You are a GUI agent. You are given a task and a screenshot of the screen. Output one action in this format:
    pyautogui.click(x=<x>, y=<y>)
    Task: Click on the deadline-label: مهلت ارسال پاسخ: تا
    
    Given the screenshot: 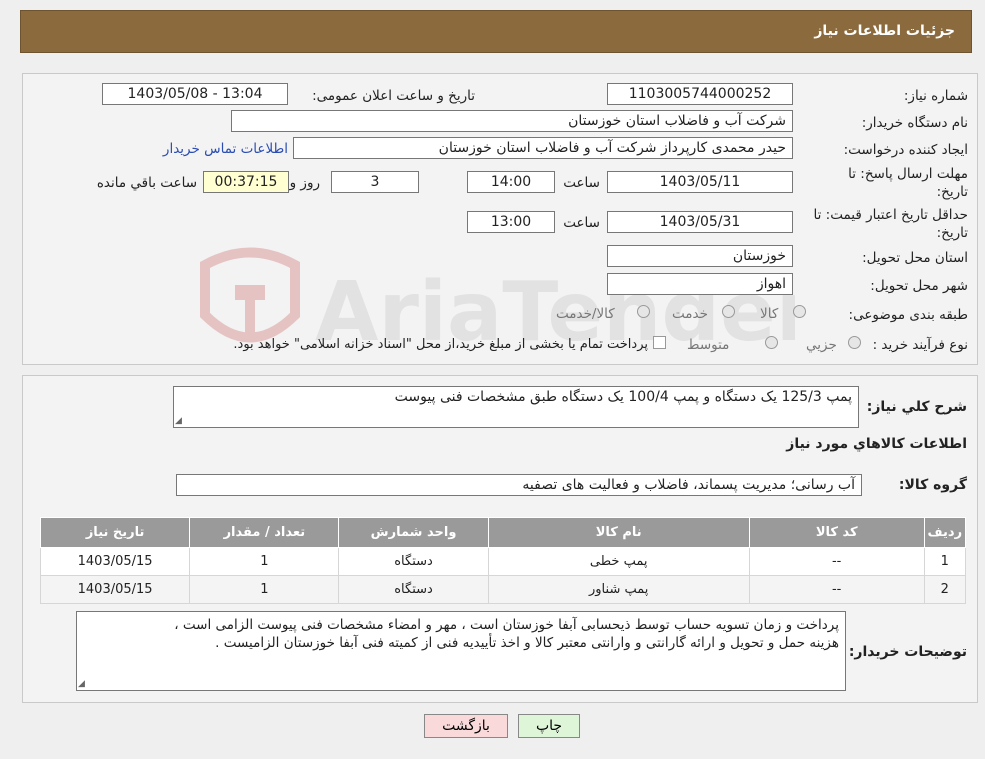 What is the action you would take?
    pyautogui.click(x=908, y=174)
    